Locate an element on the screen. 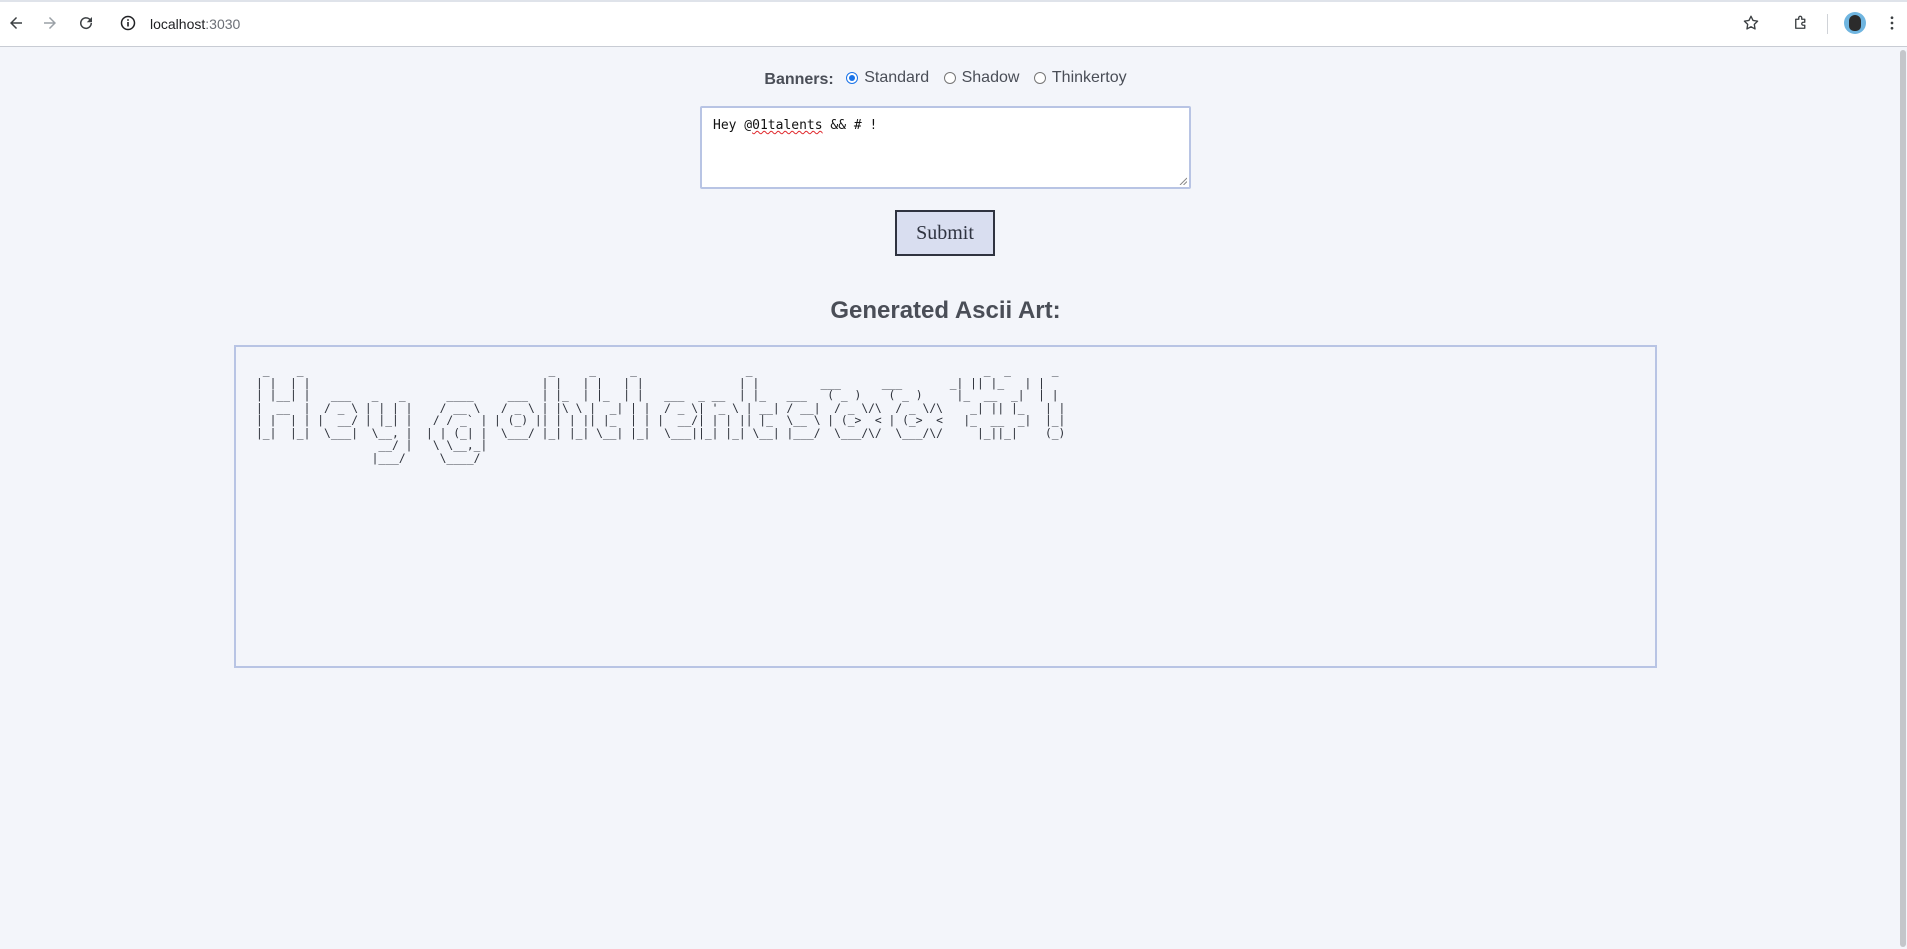  profile-avatar-icon is located at coordinates (1855, 23).